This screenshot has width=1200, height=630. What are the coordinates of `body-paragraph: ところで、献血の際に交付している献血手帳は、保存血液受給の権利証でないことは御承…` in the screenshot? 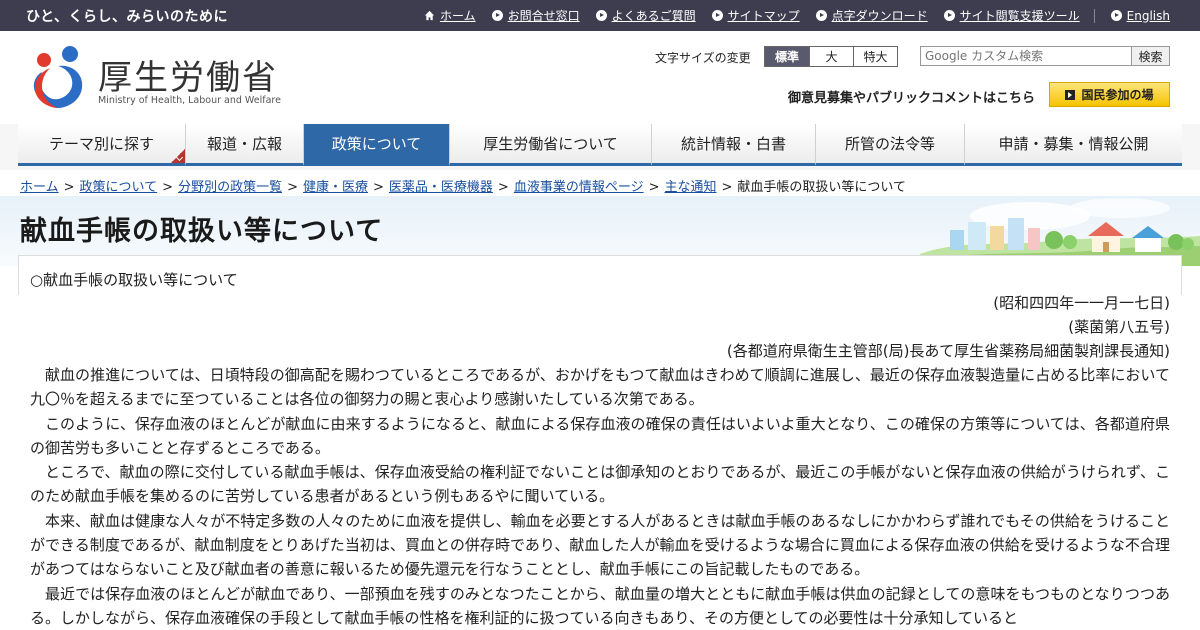 It's located at (600, 484).